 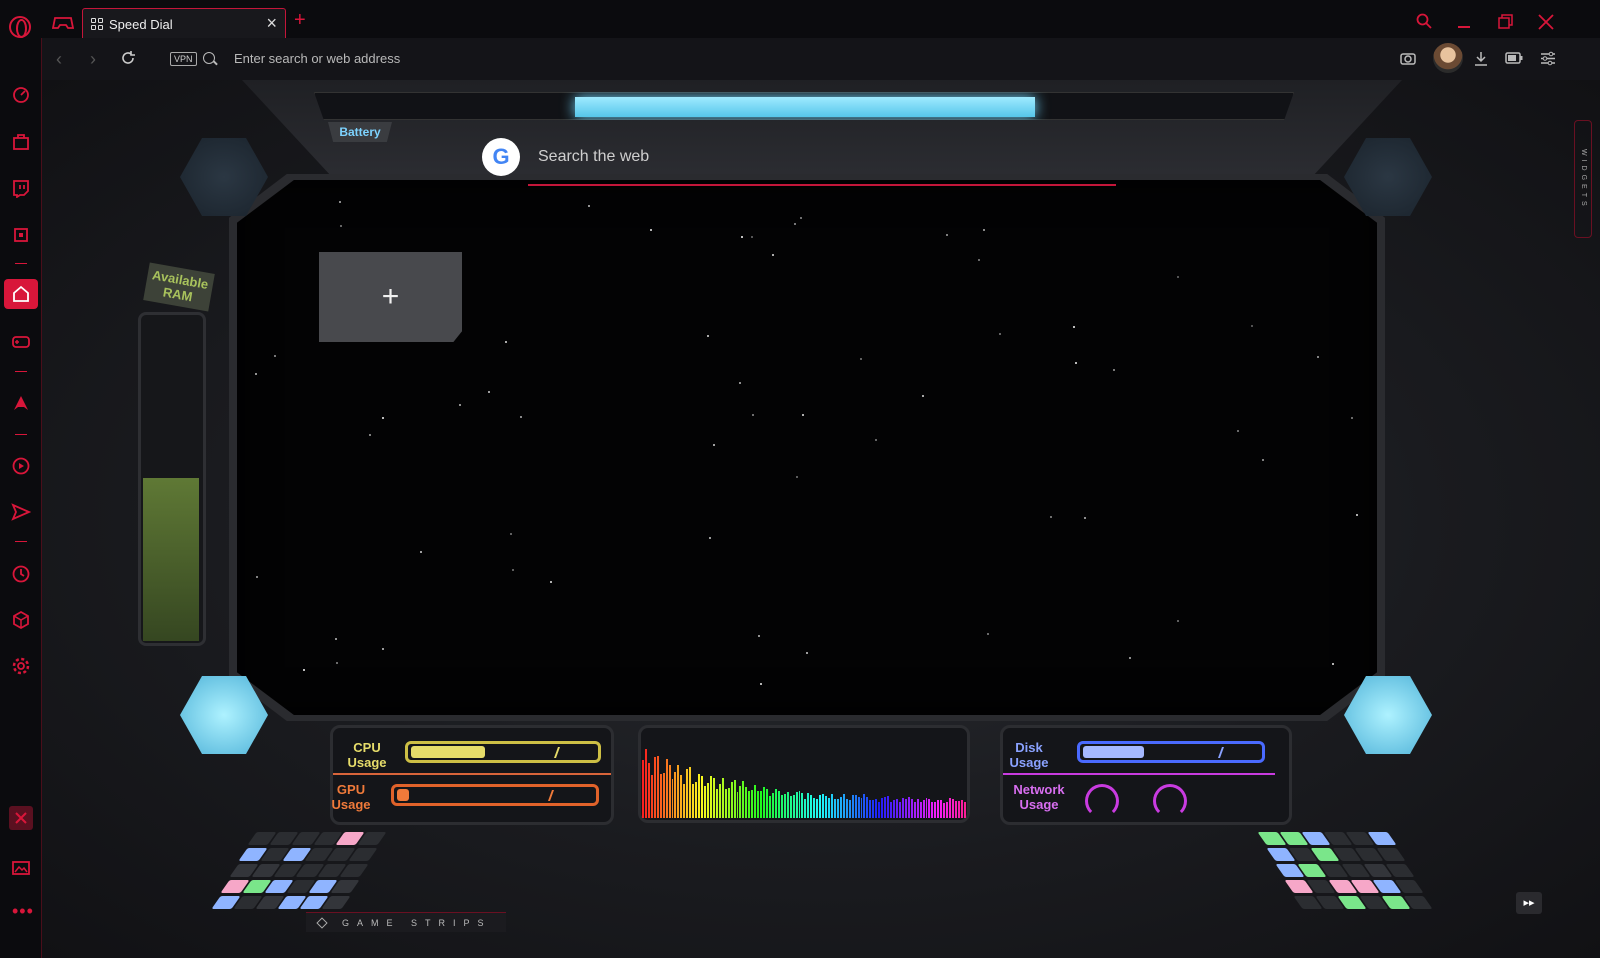 What do you see at coordinates (1505, 21) in the screenshot?
I see `restore-icon` at bounding box center [1505, 21].